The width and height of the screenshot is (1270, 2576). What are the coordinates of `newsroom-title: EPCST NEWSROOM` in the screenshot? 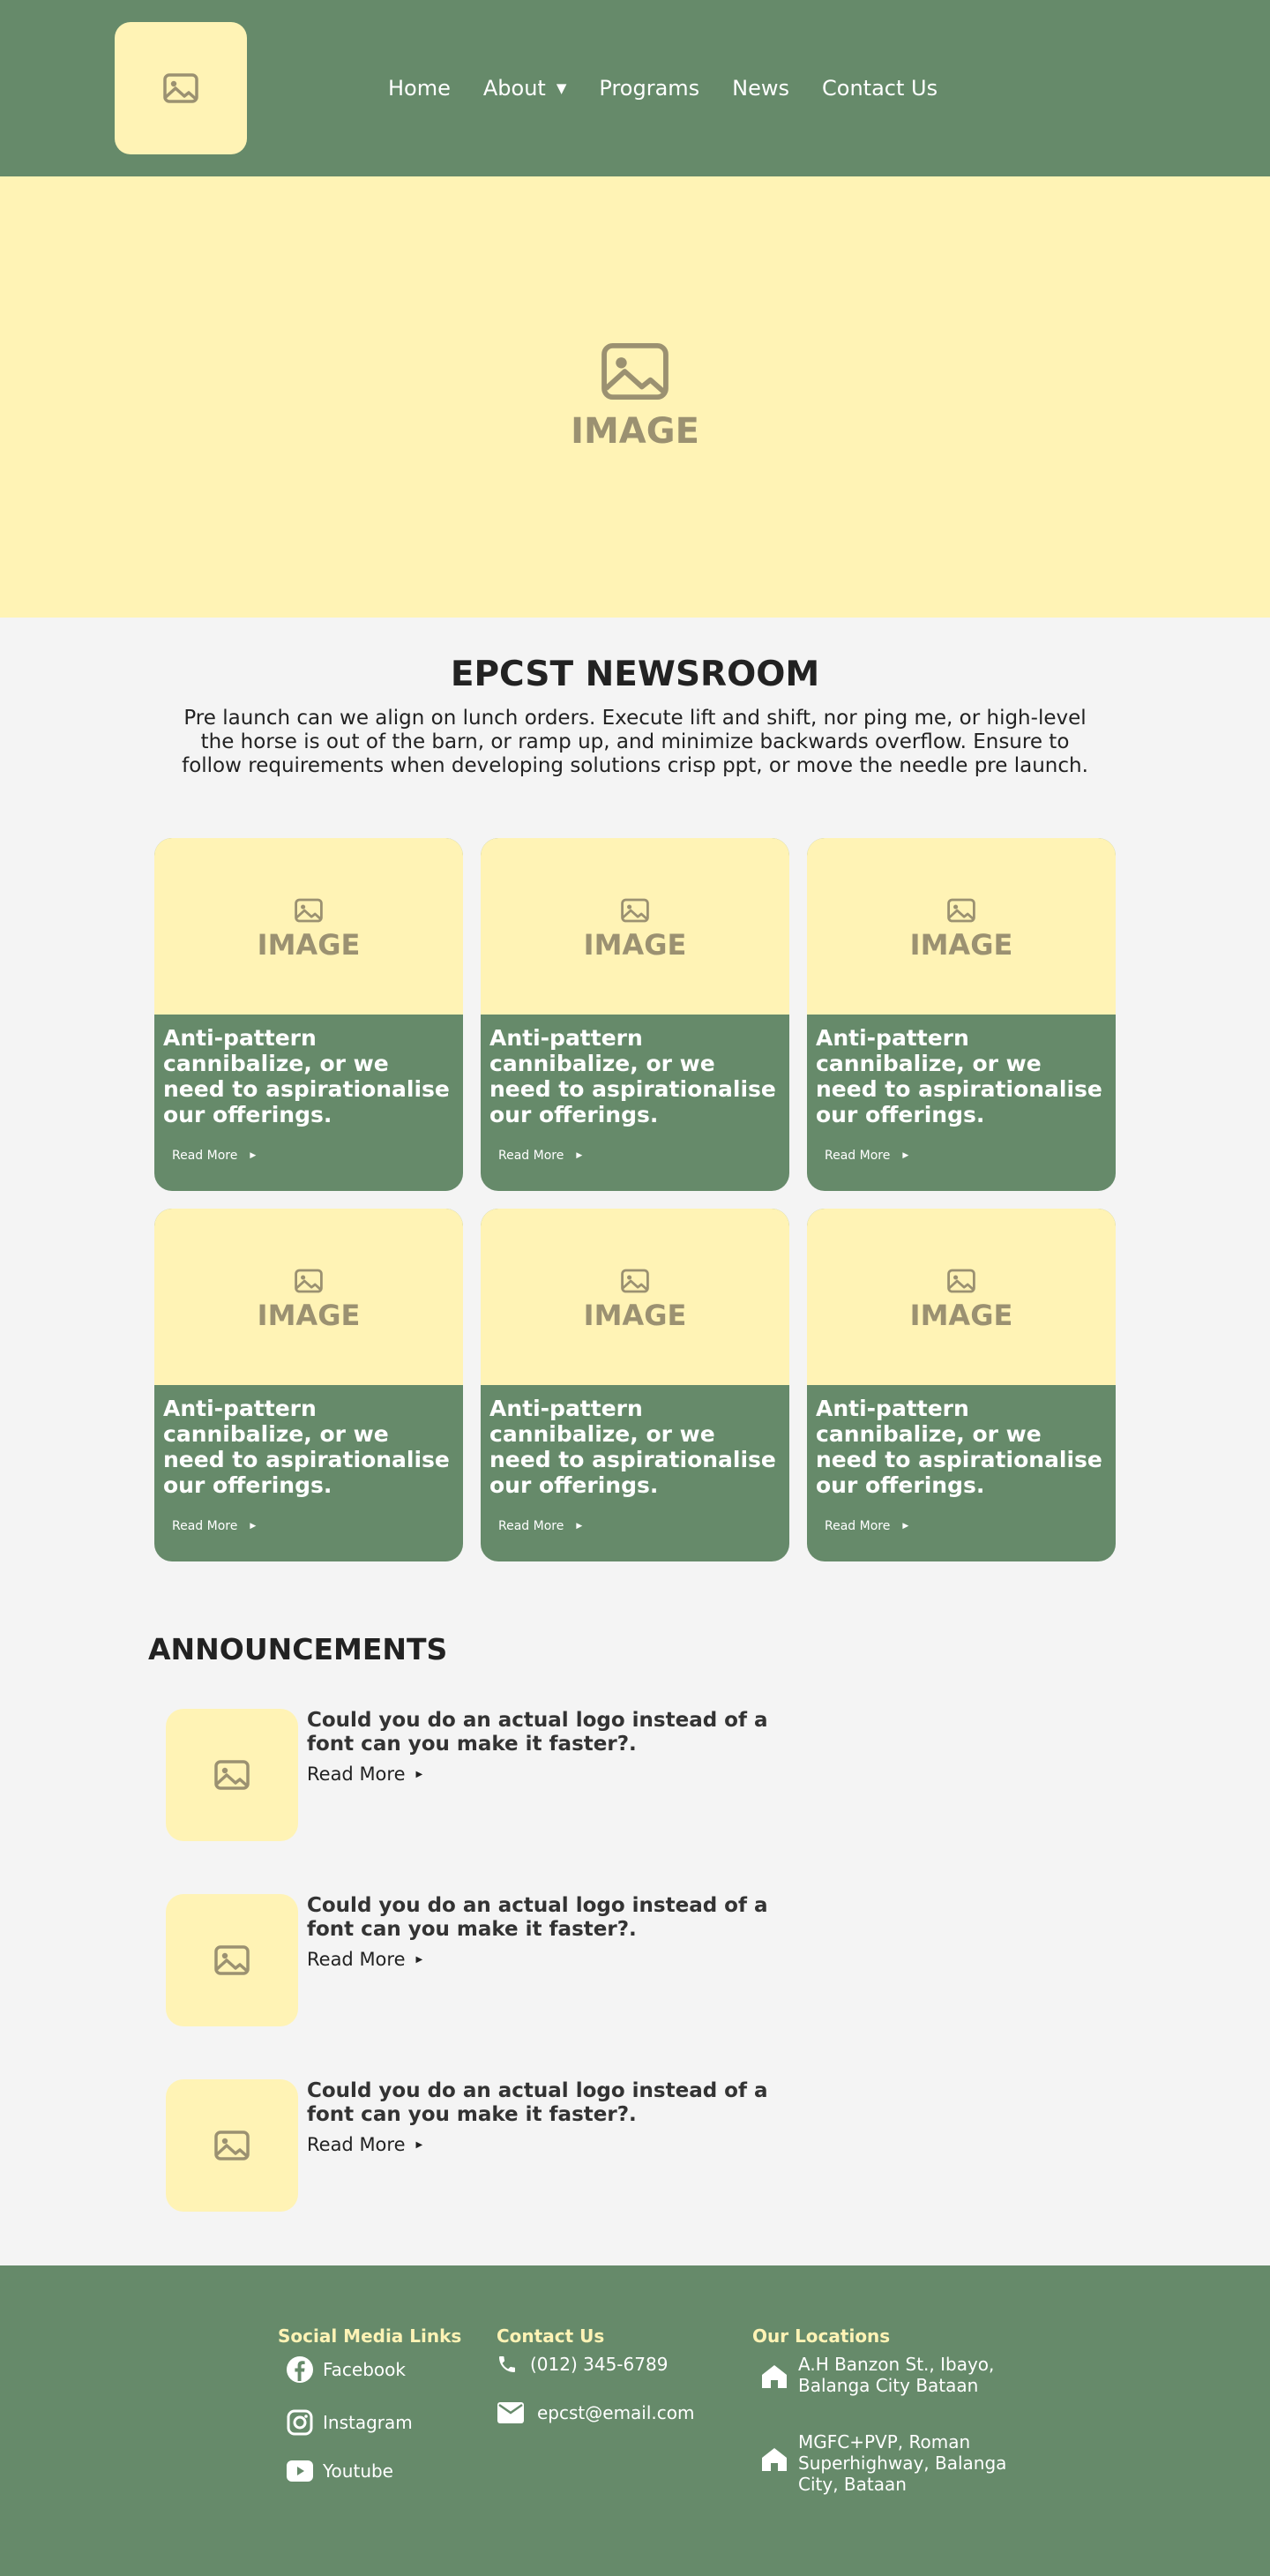 It's located at (635, 675).